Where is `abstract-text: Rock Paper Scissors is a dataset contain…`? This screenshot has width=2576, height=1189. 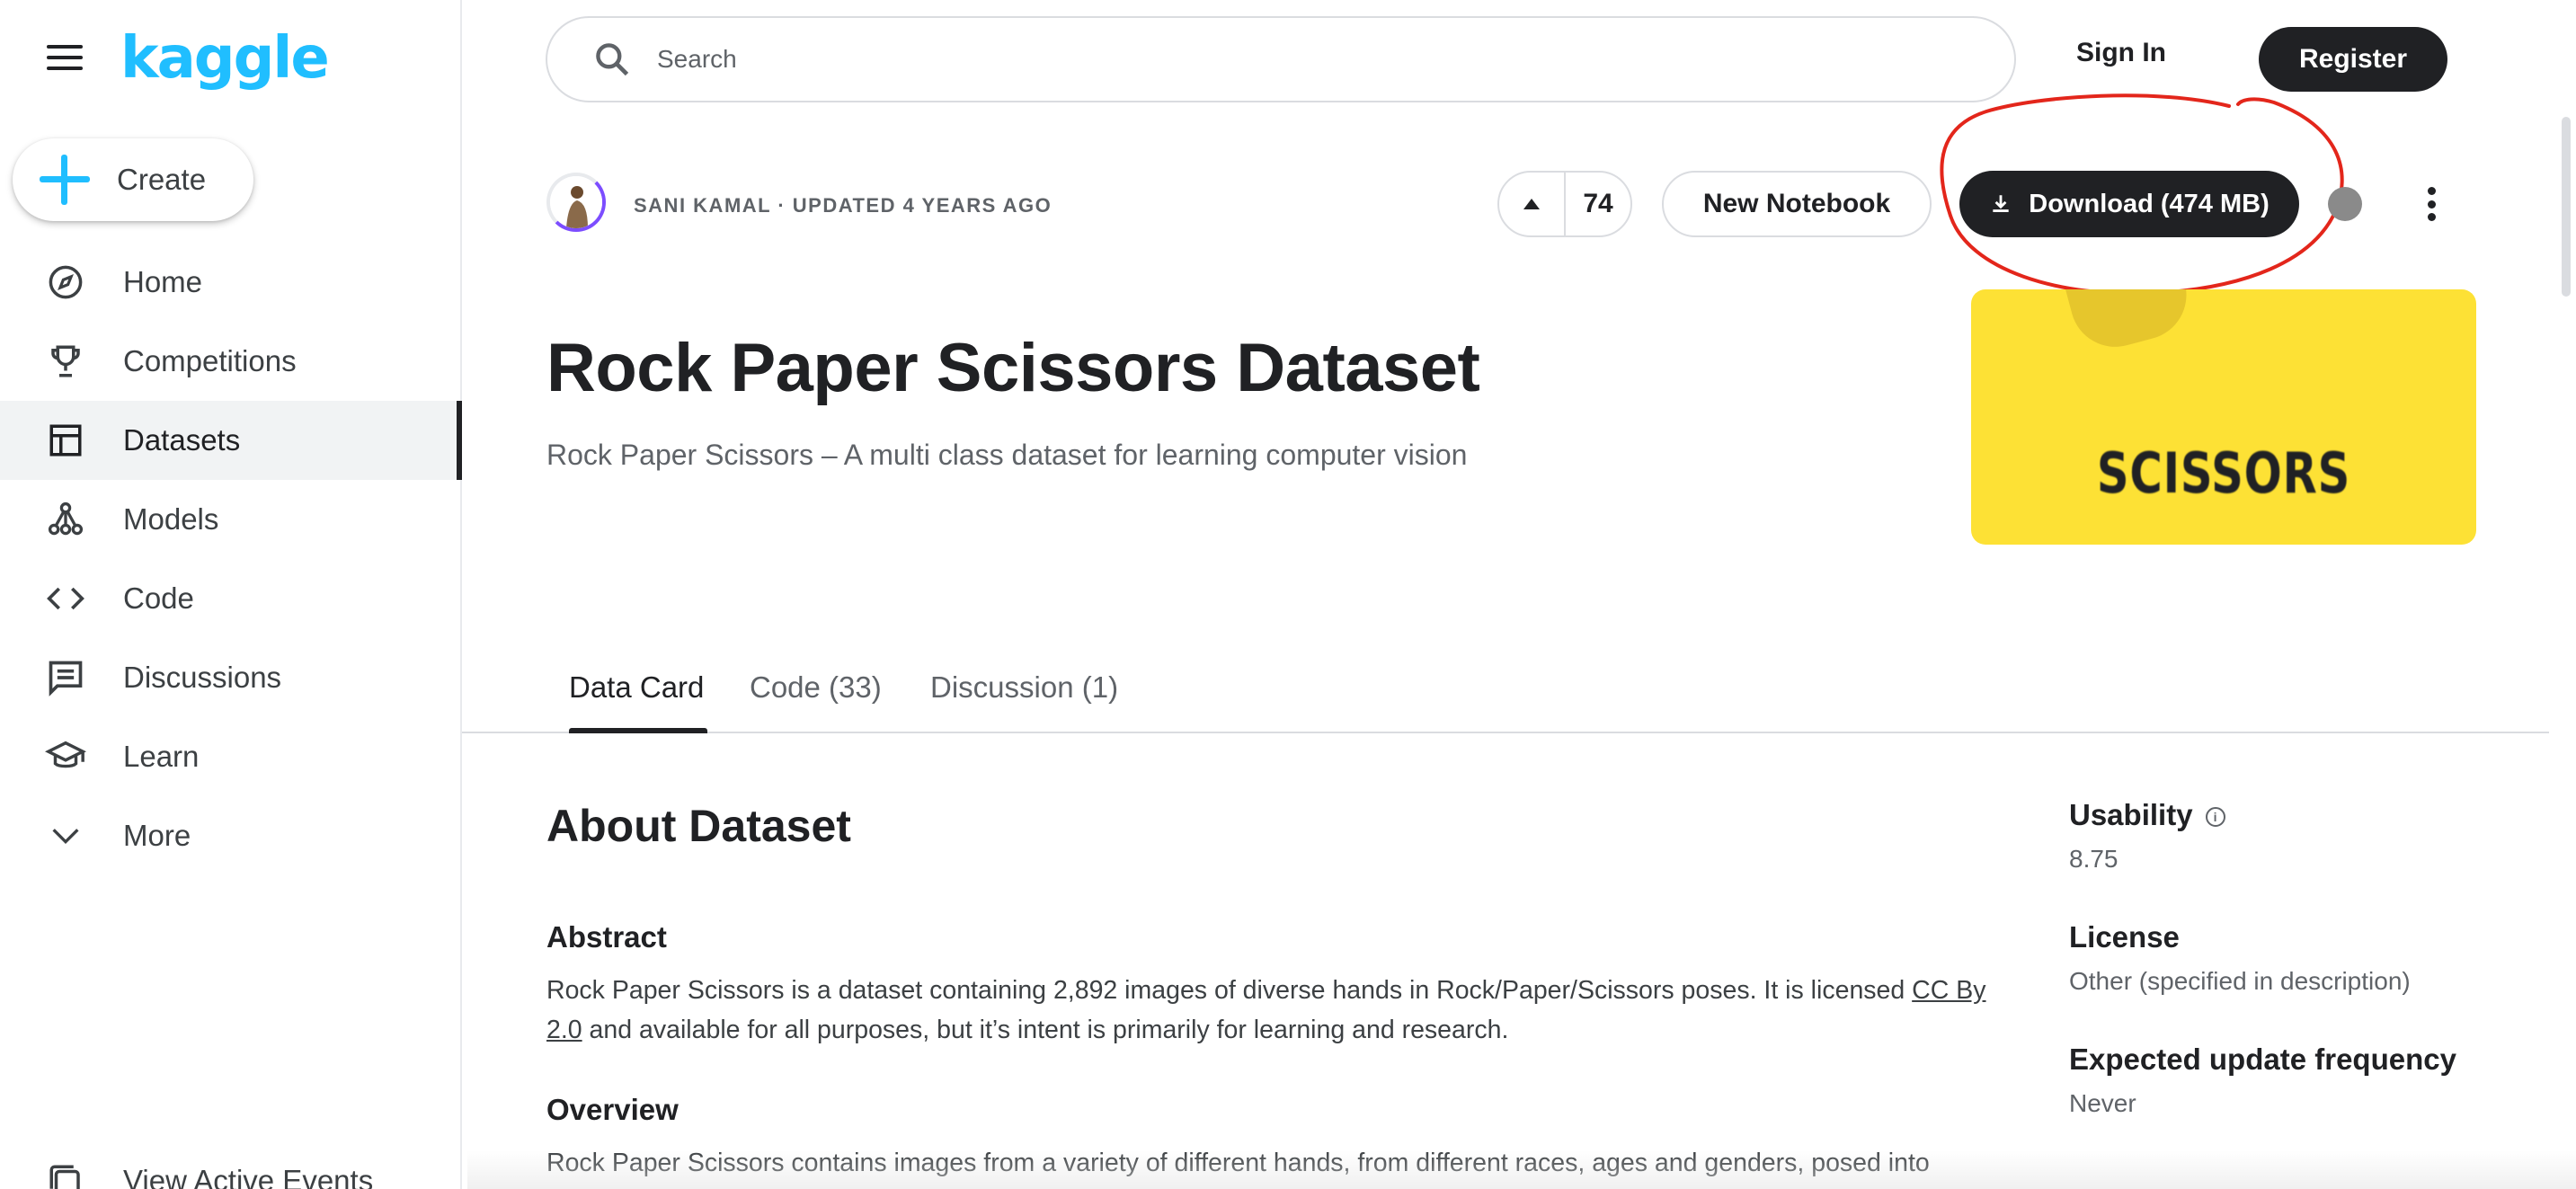 abstract-text: Rock Paper Scissors is a dataset contain… is located at coordinates (1274, 1010).